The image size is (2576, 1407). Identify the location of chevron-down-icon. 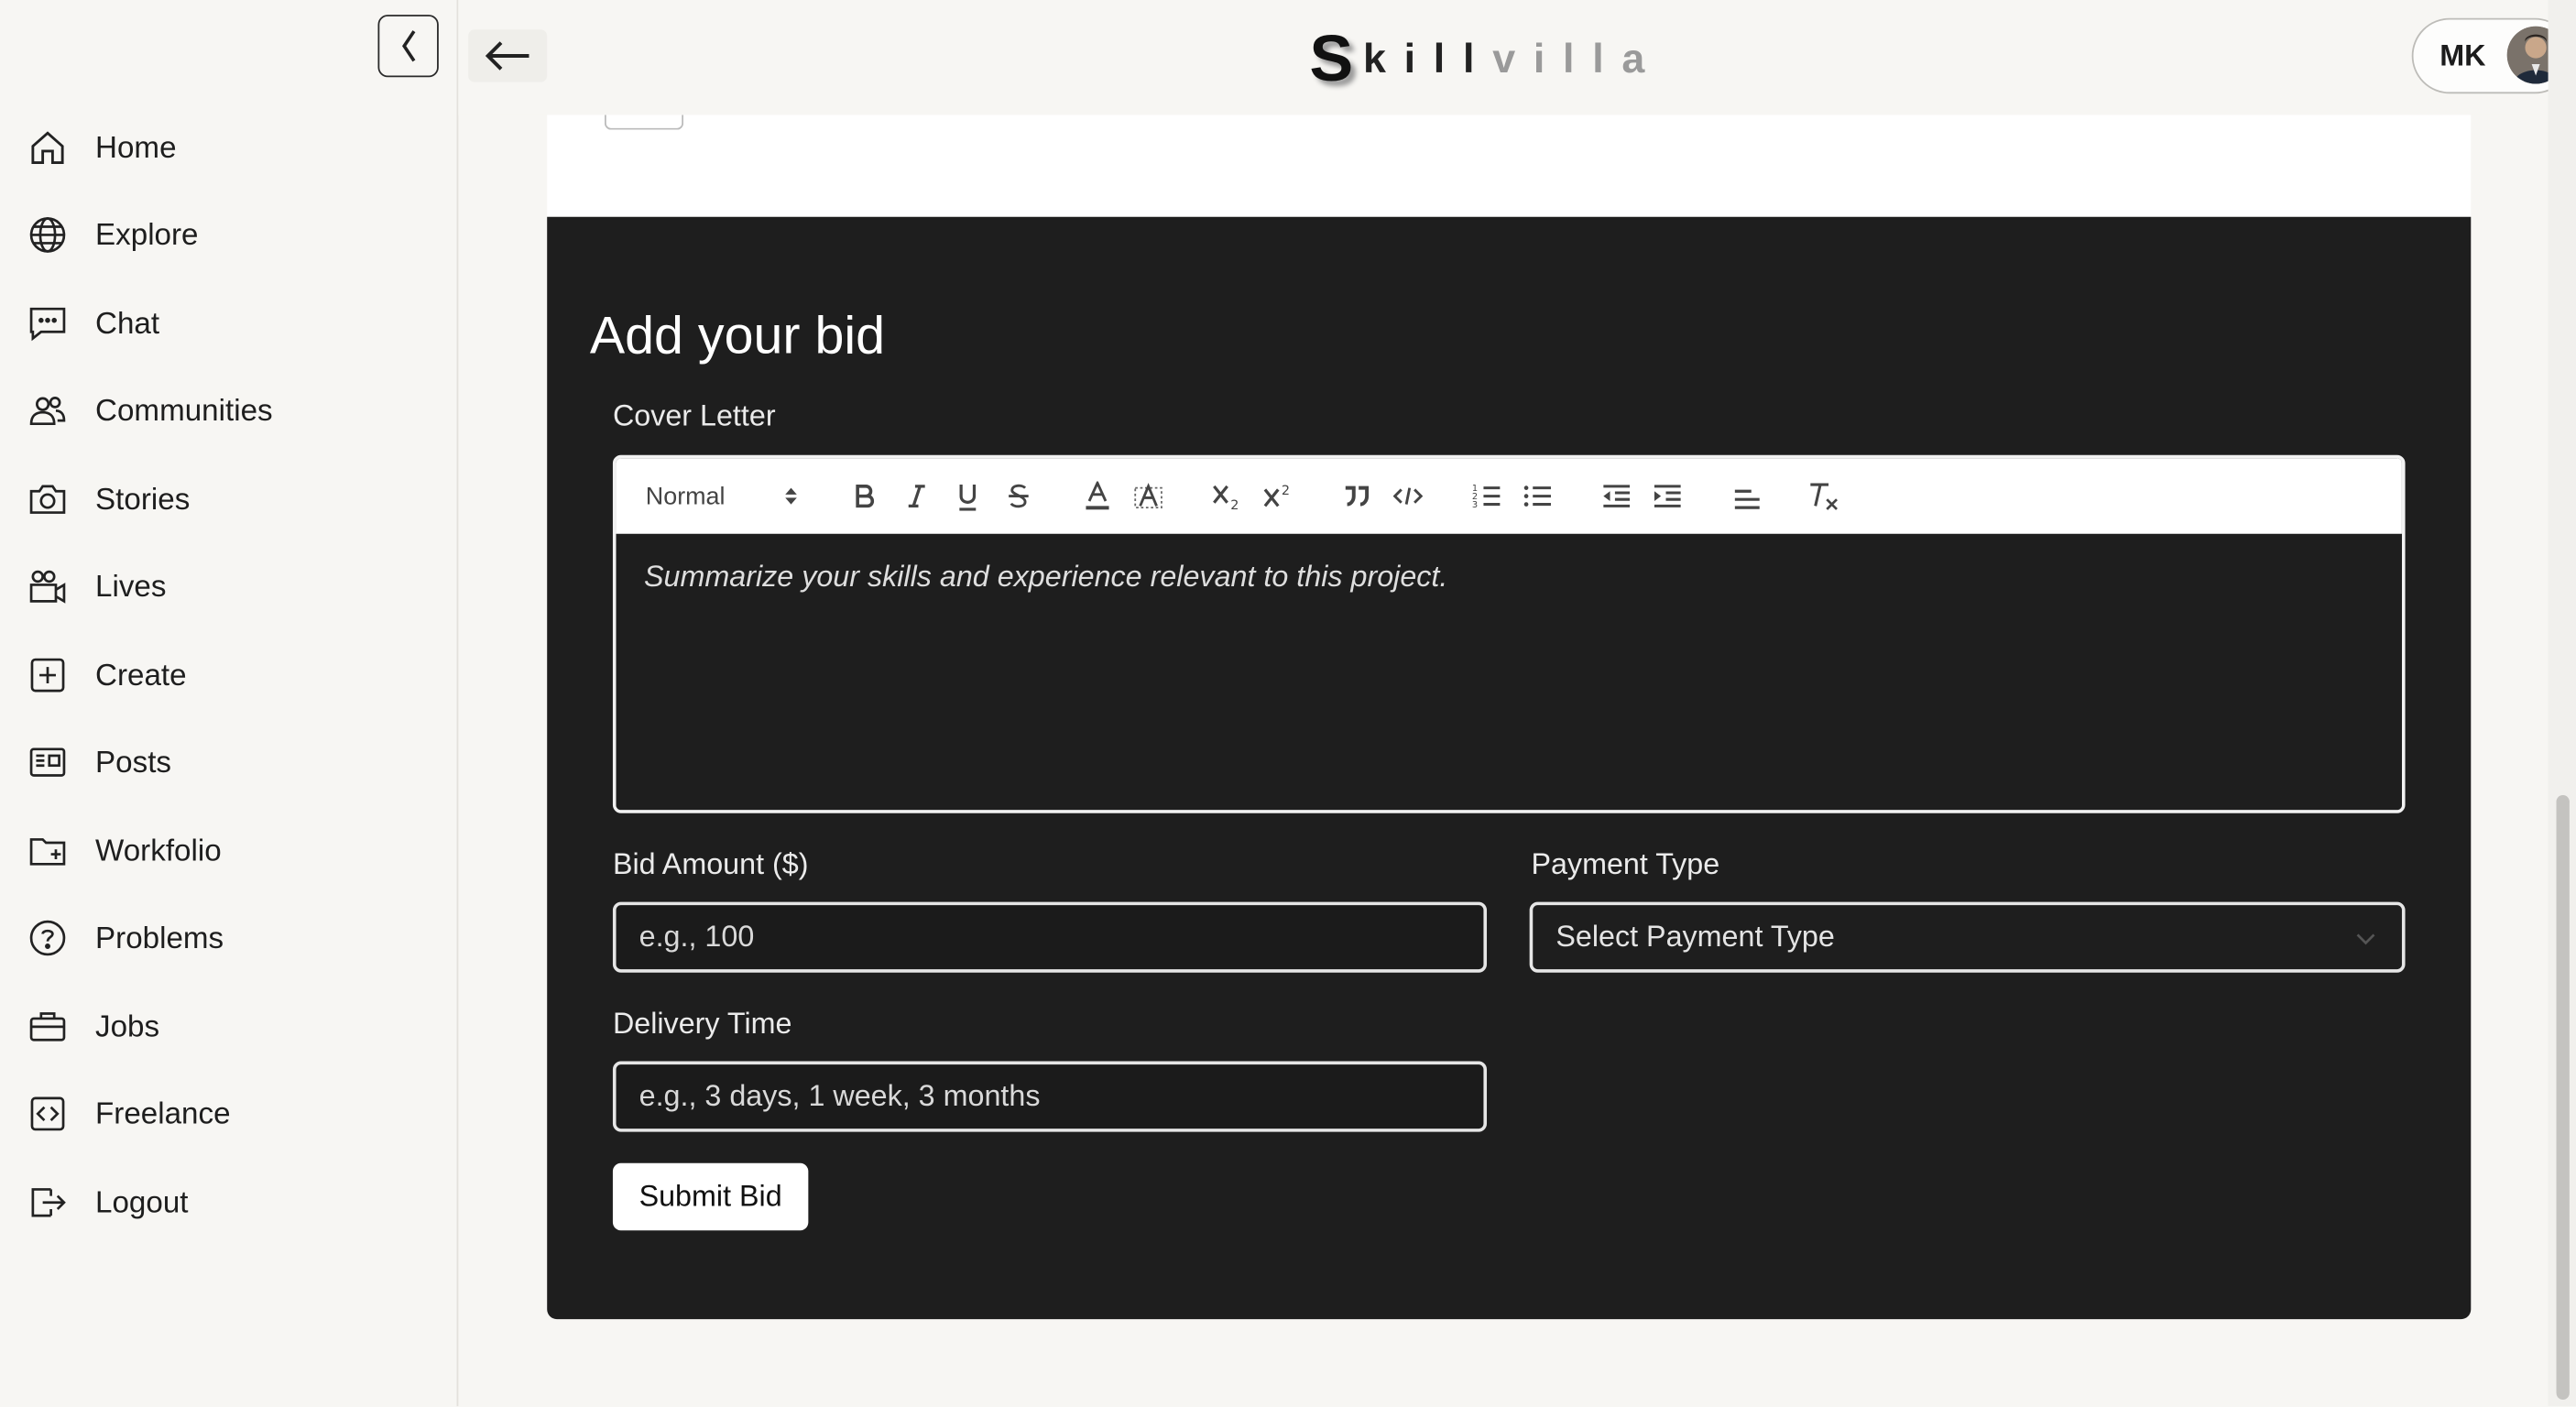
(2366, 939).